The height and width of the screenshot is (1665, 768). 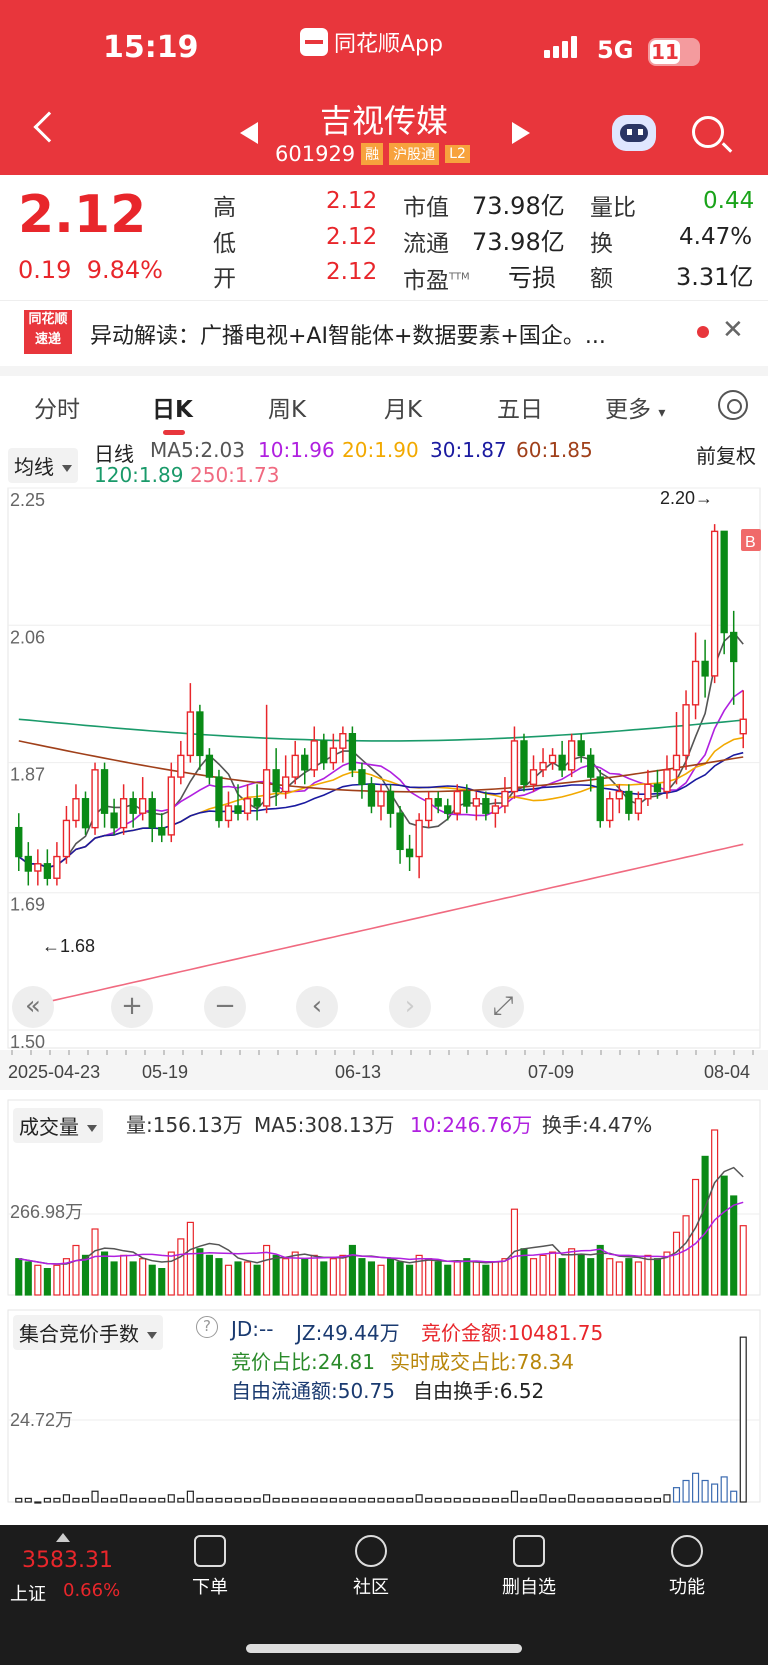 What do you see at coordinates (43, 465) in the screenshot?
I see `indicator-selector: 均线` at bounding box center [43, 465].